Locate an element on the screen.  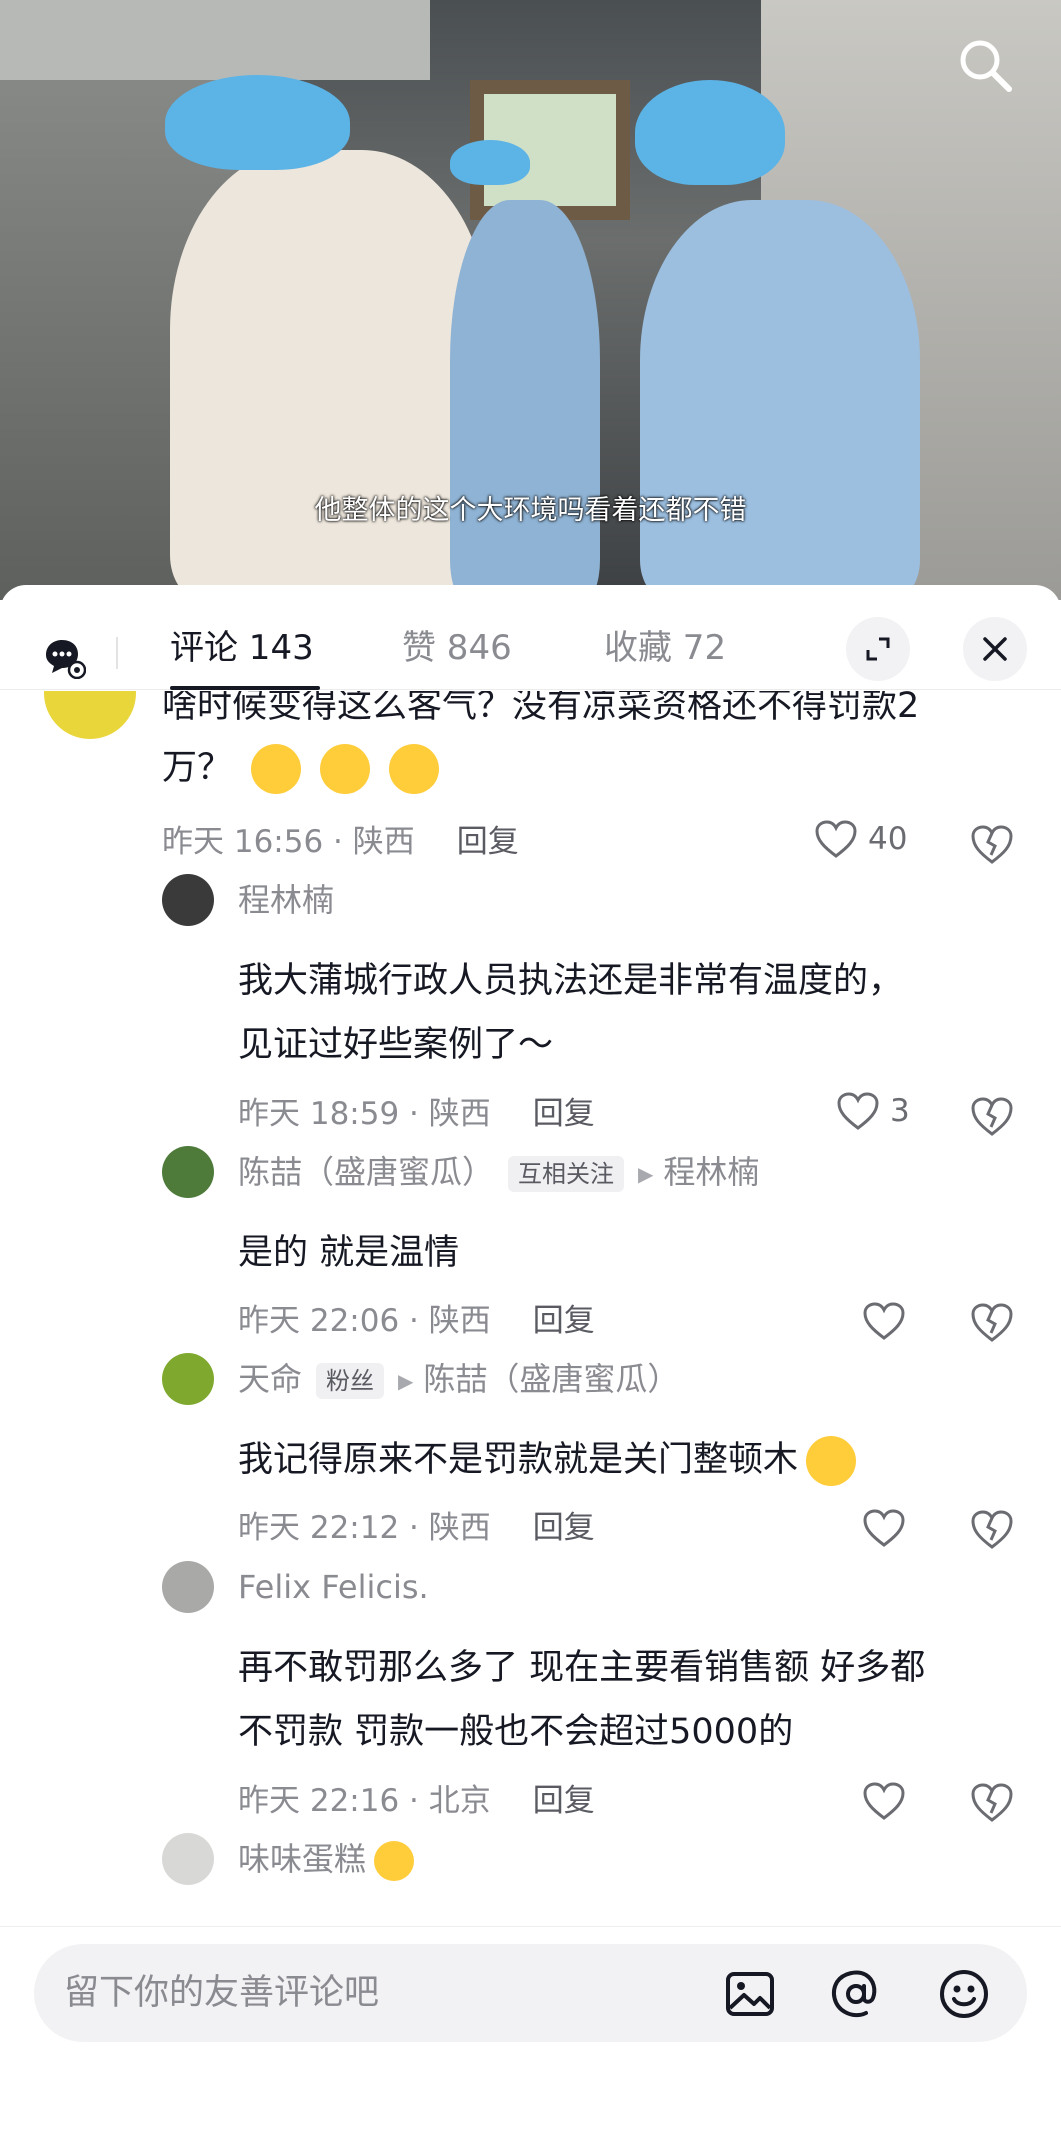
comment-time: 昨天 22:12 · 陕西 is located at coordinates (364, 1528).